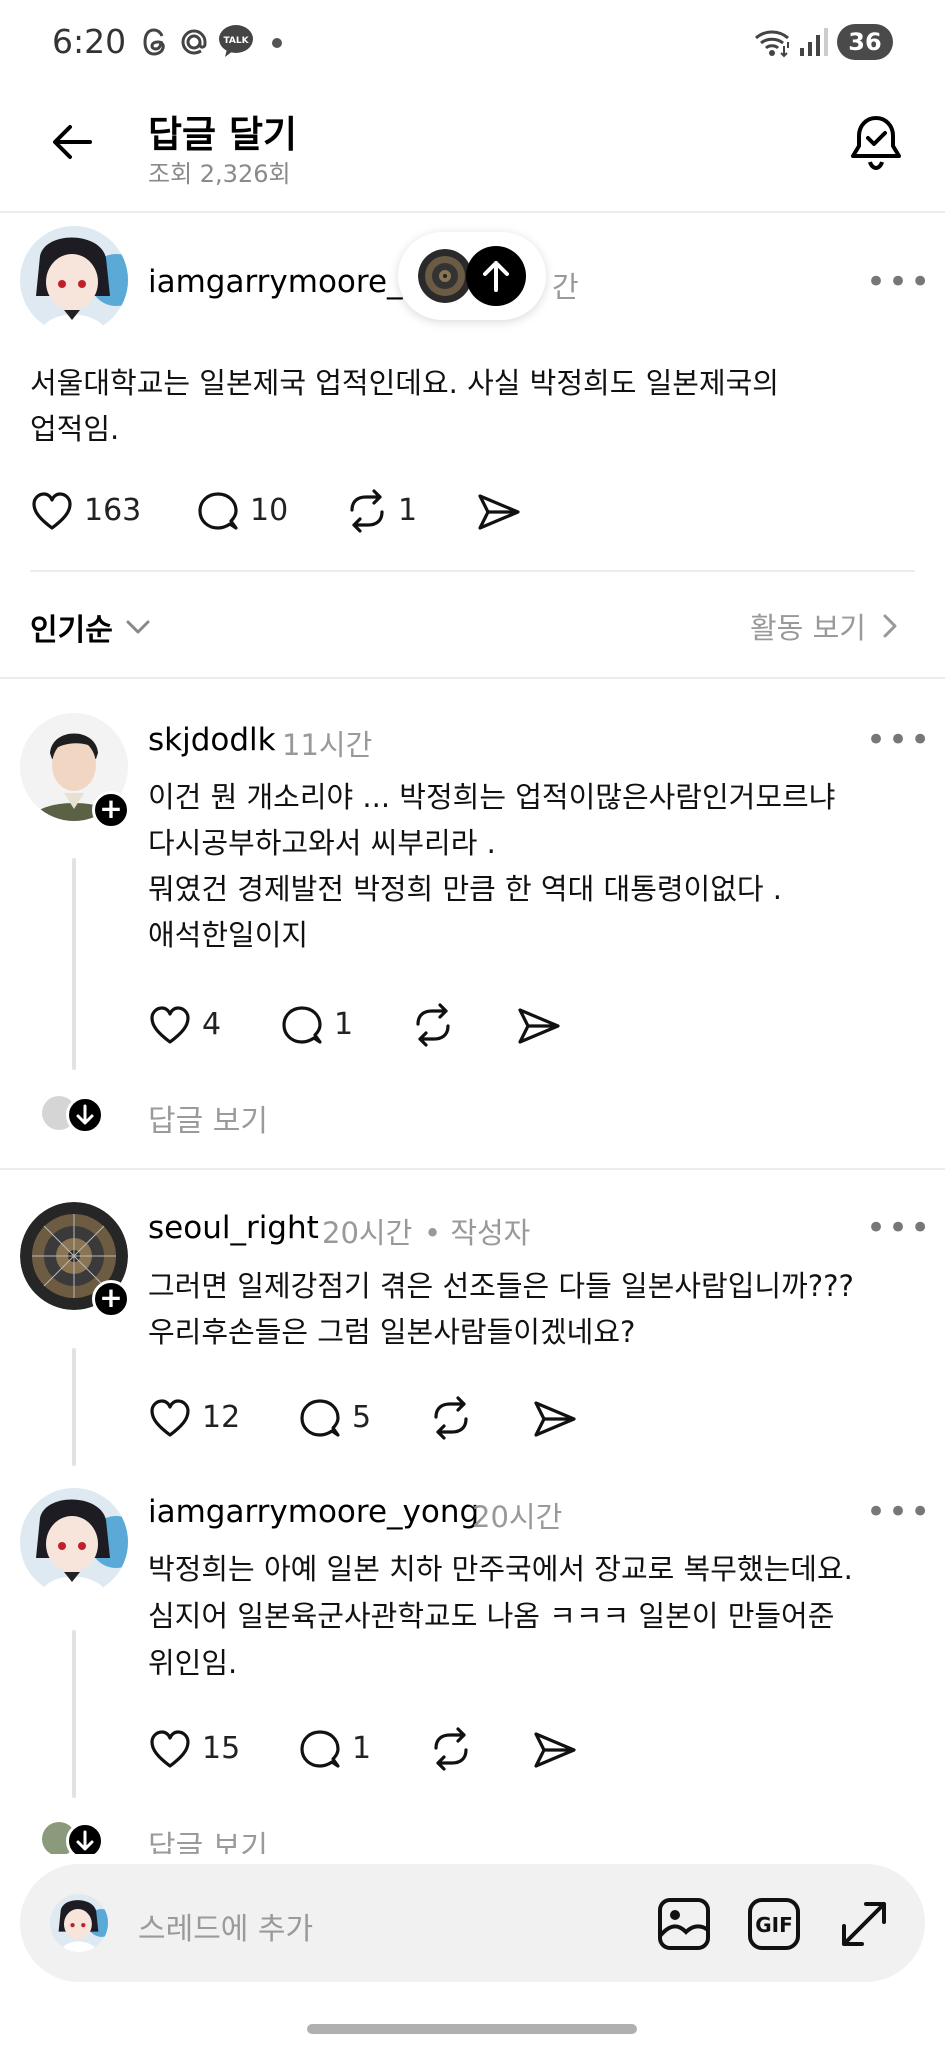  Describe the element at coordinates (113, 510) in the screenshot. I see `like-count: 163` at that location.